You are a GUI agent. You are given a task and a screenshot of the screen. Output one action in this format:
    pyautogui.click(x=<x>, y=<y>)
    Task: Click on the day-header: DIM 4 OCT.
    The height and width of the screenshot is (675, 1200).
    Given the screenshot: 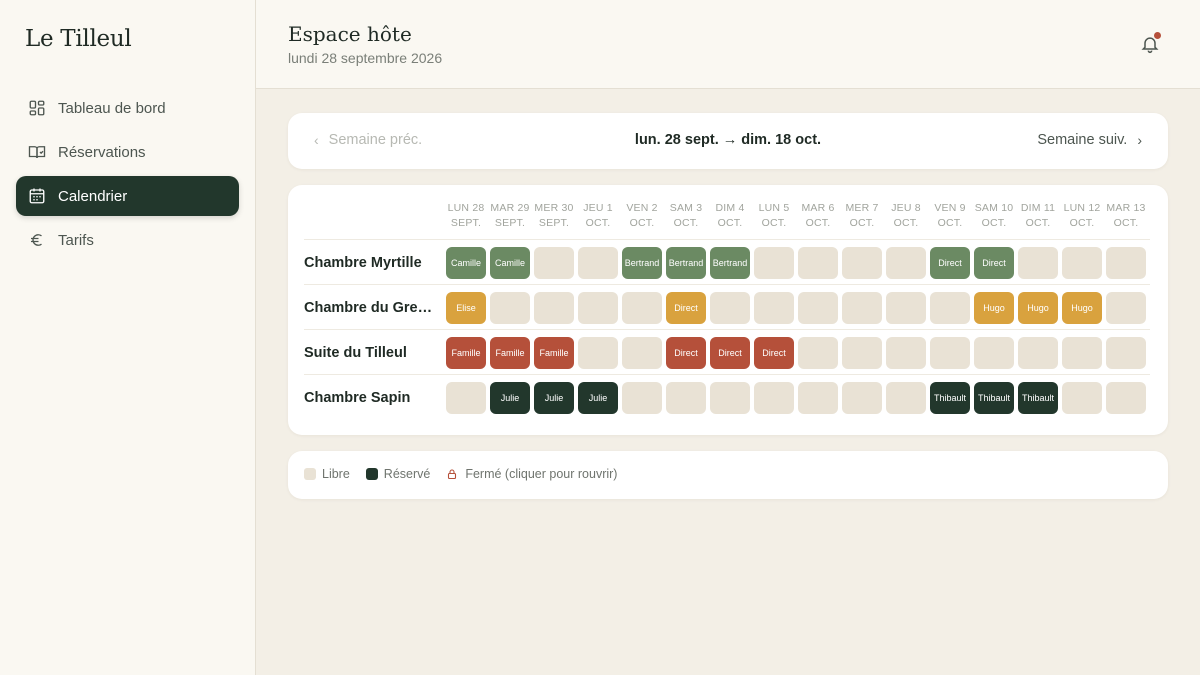 What is the action you would take?
    pyautogui.click(x=730, y=216)
    